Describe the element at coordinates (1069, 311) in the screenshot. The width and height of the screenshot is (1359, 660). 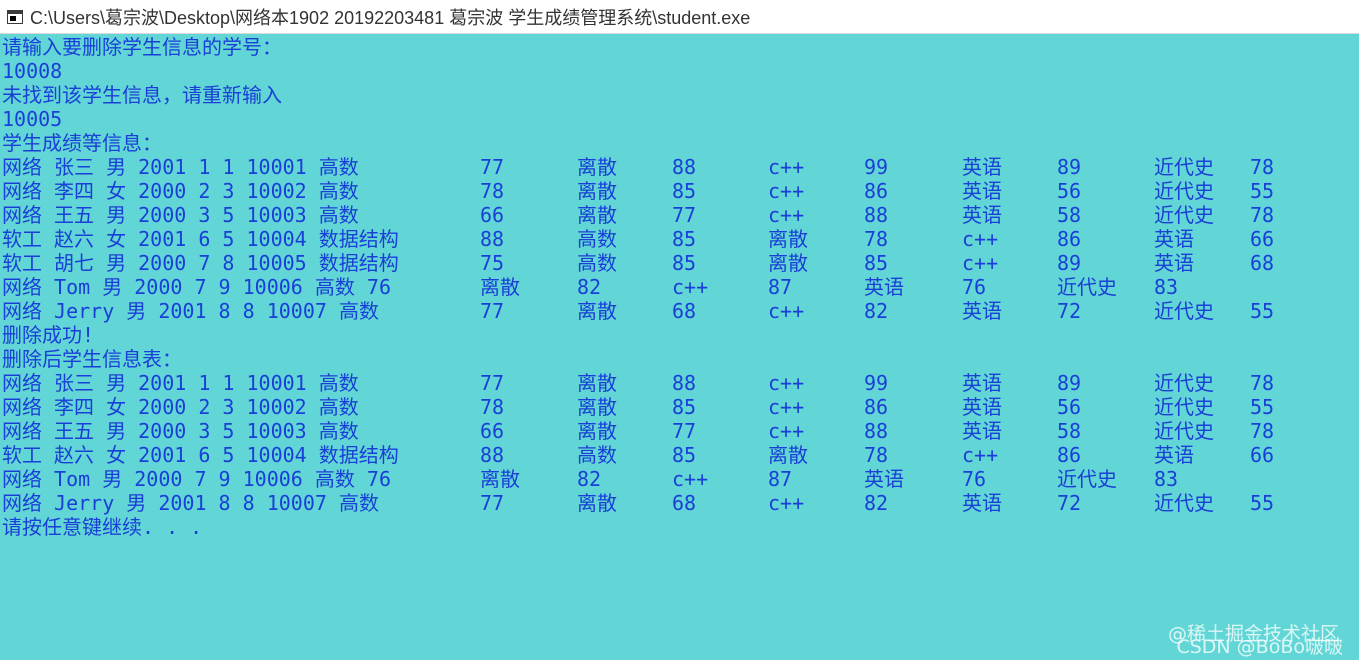
I see `score-cell: 72` at that location.